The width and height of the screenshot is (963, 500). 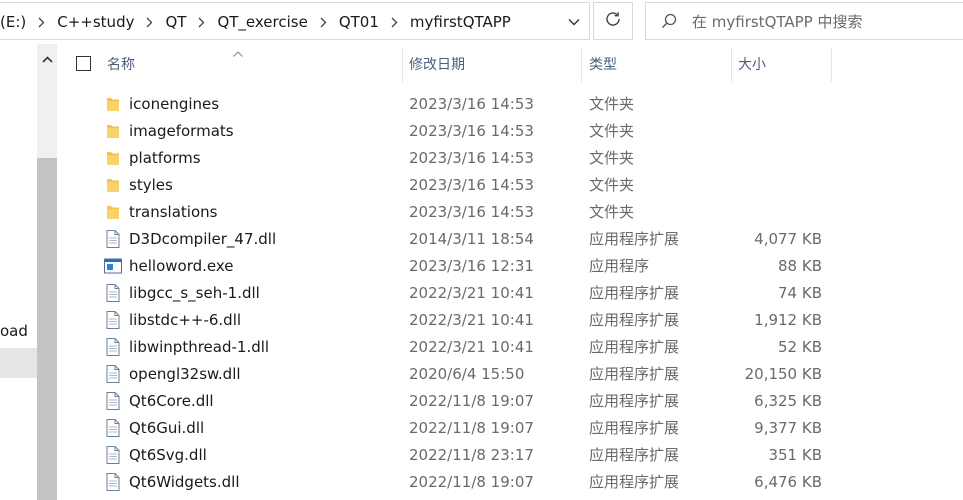 I want to click on file-date: 2020/6/4 15:50, so click(x=467, y=373).